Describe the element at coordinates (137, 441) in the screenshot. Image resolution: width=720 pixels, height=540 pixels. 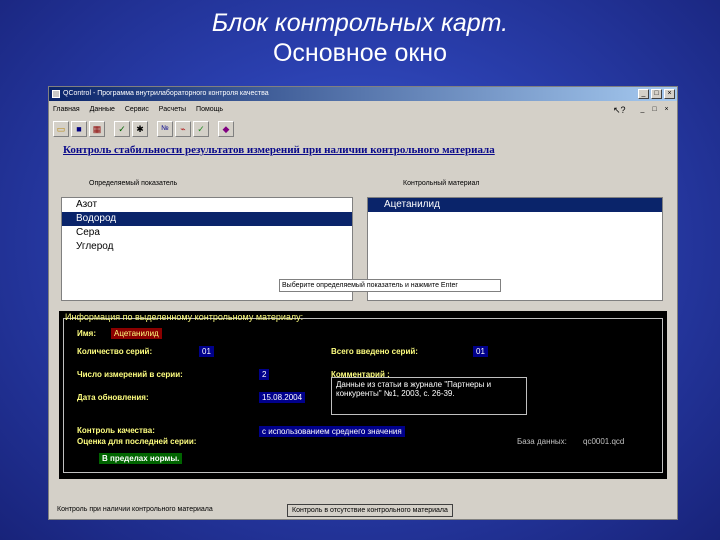
I see `last-series-label: Оценка для последней серии:` at that location.